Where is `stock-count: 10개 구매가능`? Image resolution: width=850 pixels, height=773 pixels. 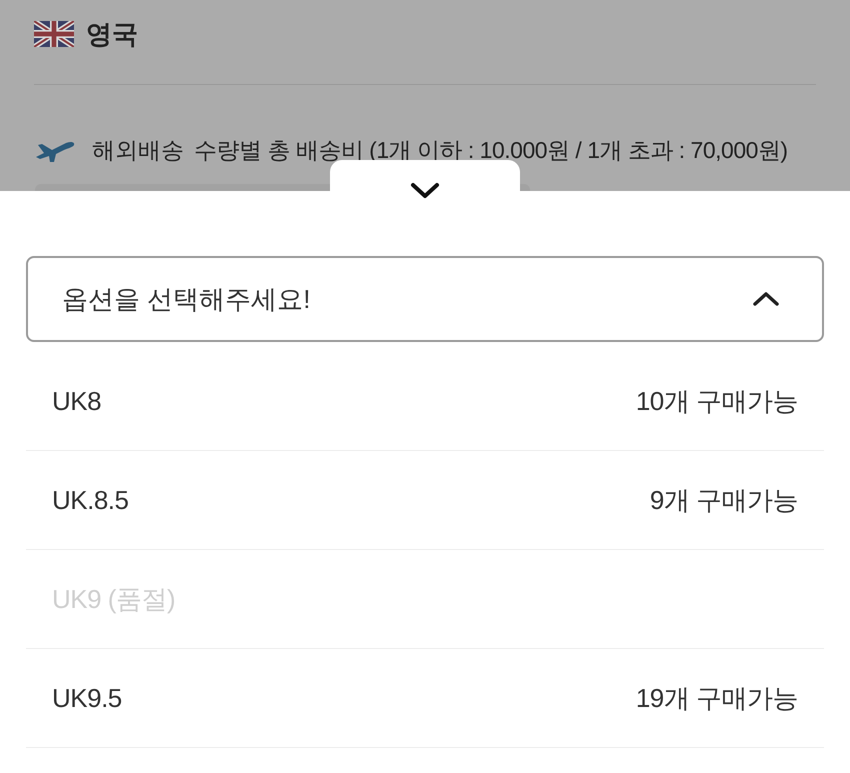
stock-count: 10개 구매가능 is located at coordinates (717, 401).